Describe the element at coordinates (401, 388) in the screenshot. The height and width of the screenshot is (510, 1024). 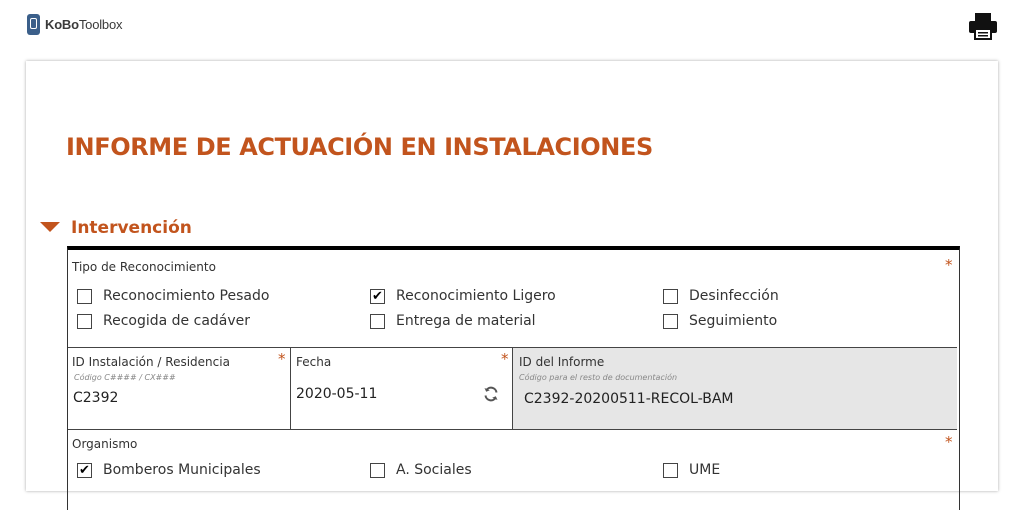
I see `question-fecha: Fecha * 2020-05-11` at that location.